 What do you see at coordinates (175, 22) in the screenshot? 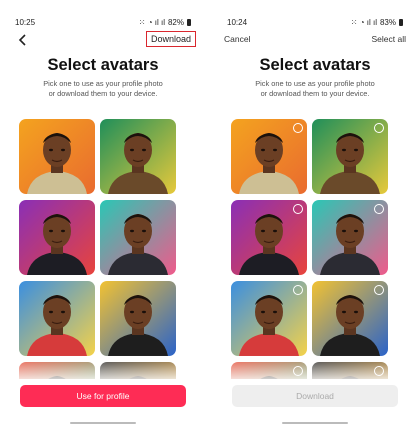
I see `battery-level: 82%` at bounding box center [175, 22].